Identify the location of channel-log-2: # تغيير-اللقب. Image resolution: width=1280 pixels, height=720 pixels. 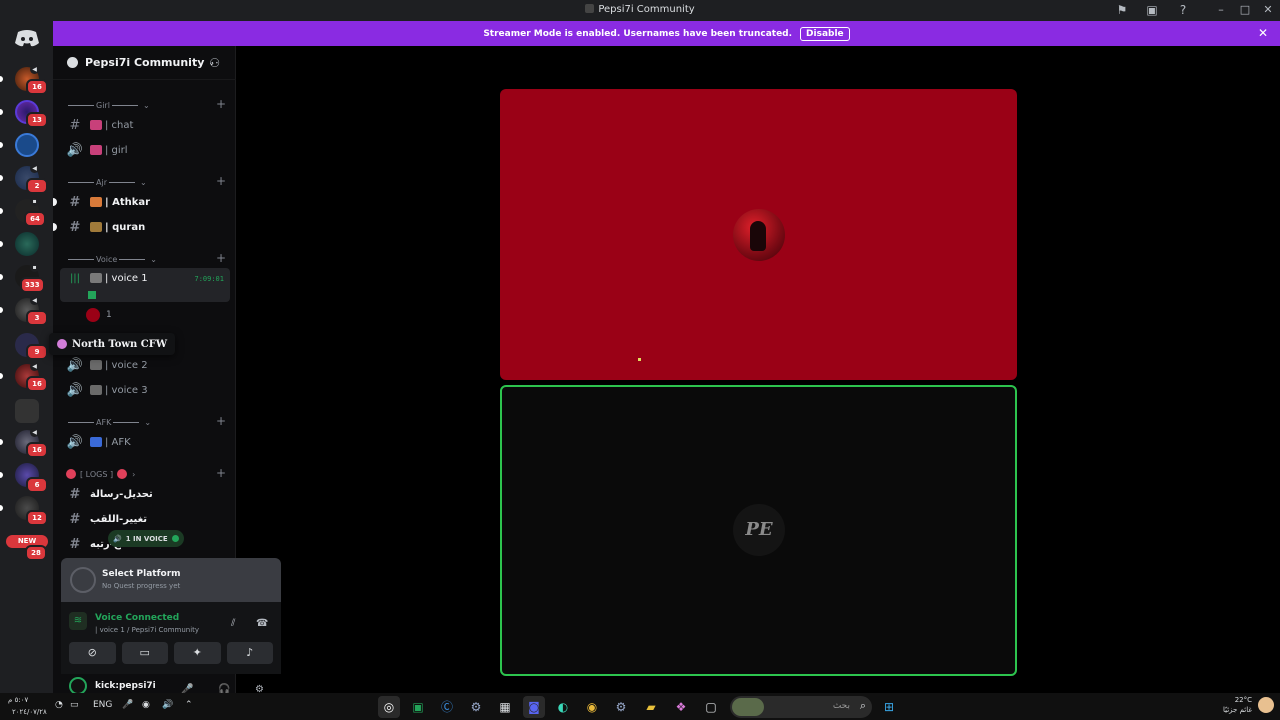
(145, 519).